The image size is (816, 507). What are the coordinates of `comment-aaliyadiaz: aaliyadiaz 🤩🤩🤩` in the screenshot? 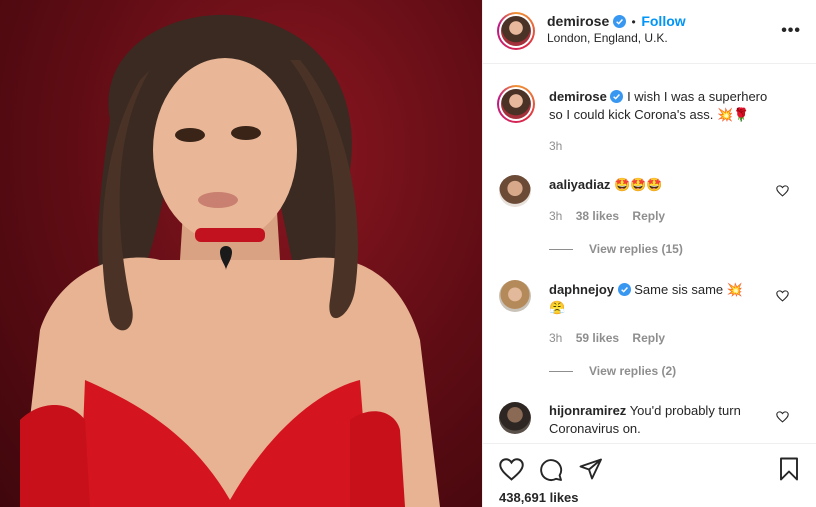 It's located at (606, 185).